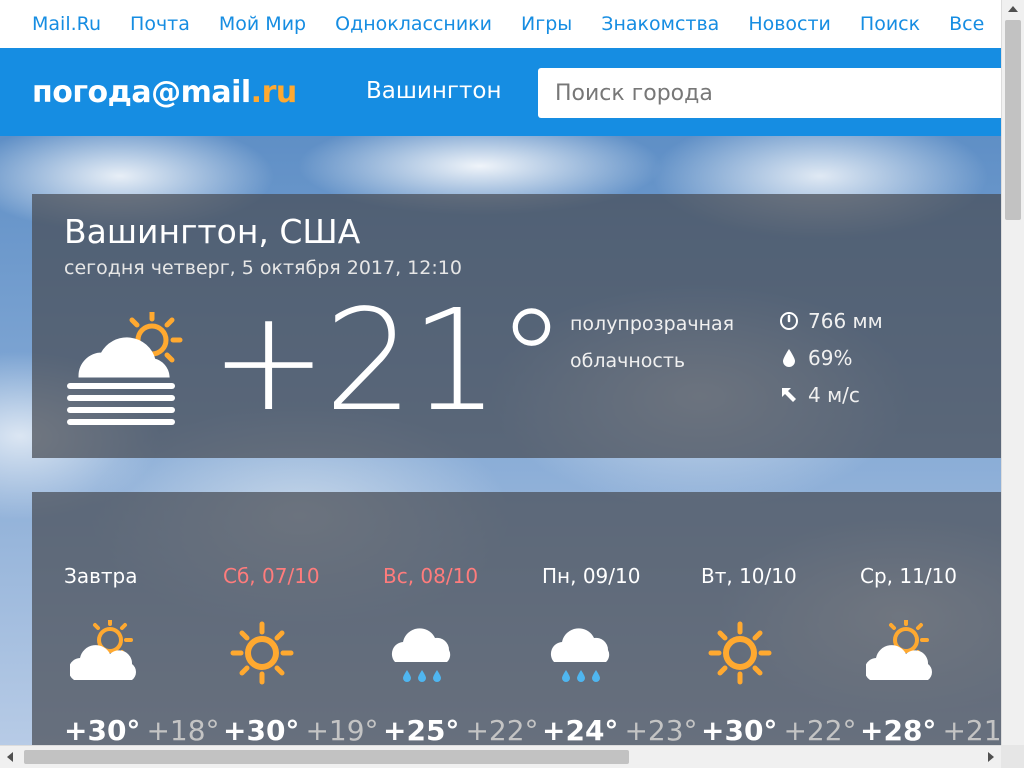 This screenshot has height=768, width=1024. What do you see at coordinates (834, 394) in the screenshot?
I see `wind-value: 4 м/с` at bounding box center [834, 394].